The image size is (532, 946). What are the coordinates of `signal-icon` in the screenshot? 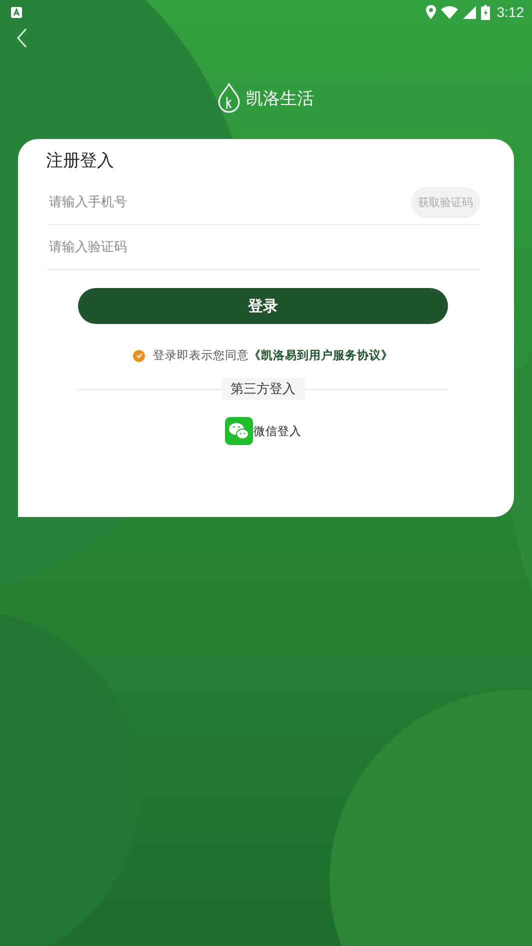 It's located at (469, 12).